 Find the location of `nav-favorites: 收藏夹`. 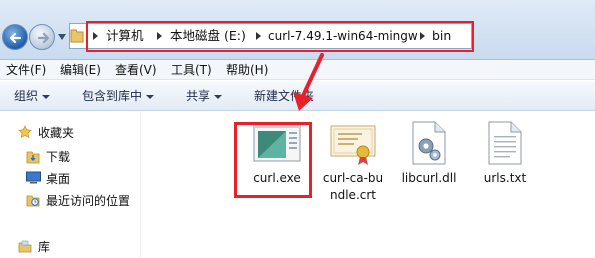

nav-favorites: 收藏夹 is located at coordinates (73, 133).